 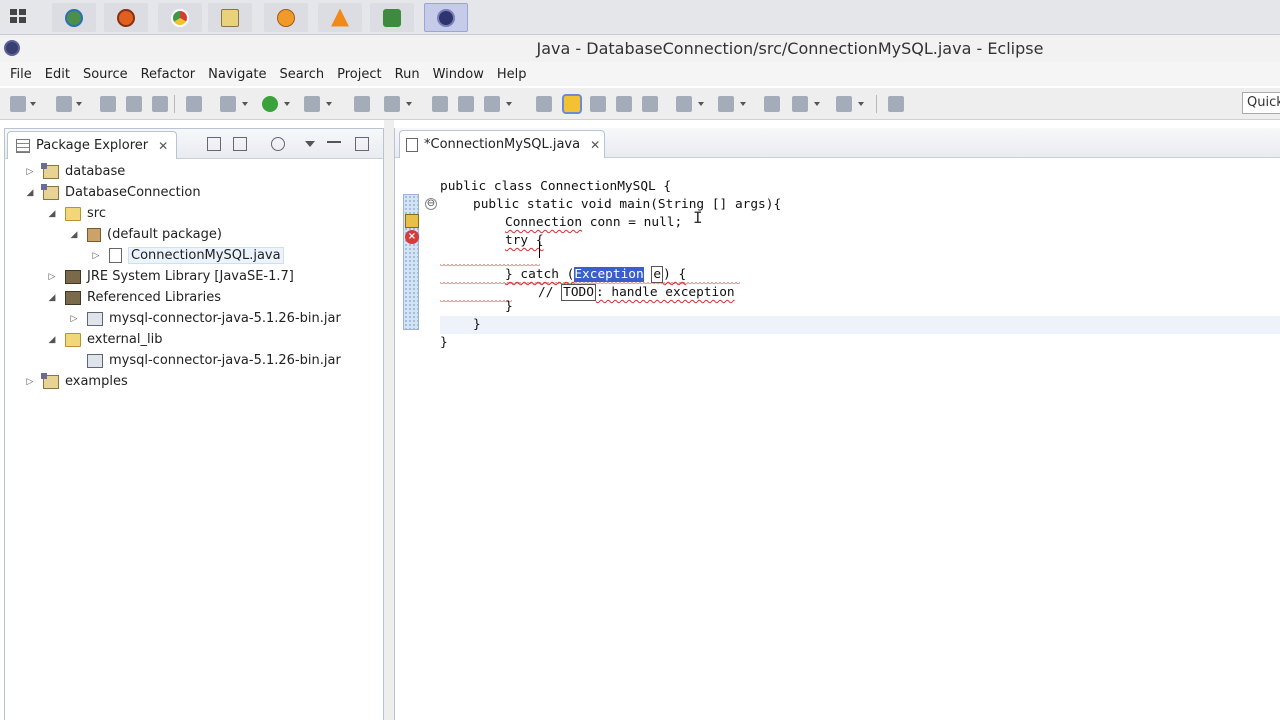 I want to click on block-selection-icon, so click(x=598, y=104).